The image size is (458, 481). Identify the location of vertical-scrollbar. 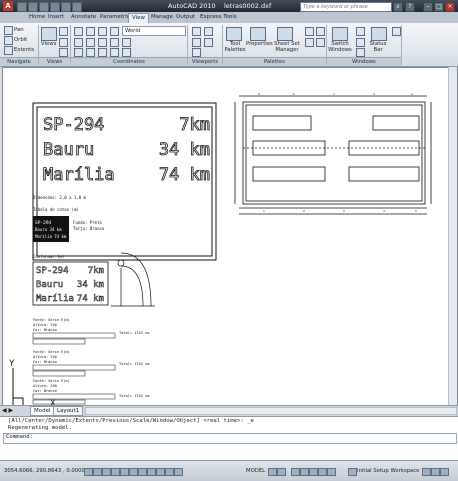
(452, 236).